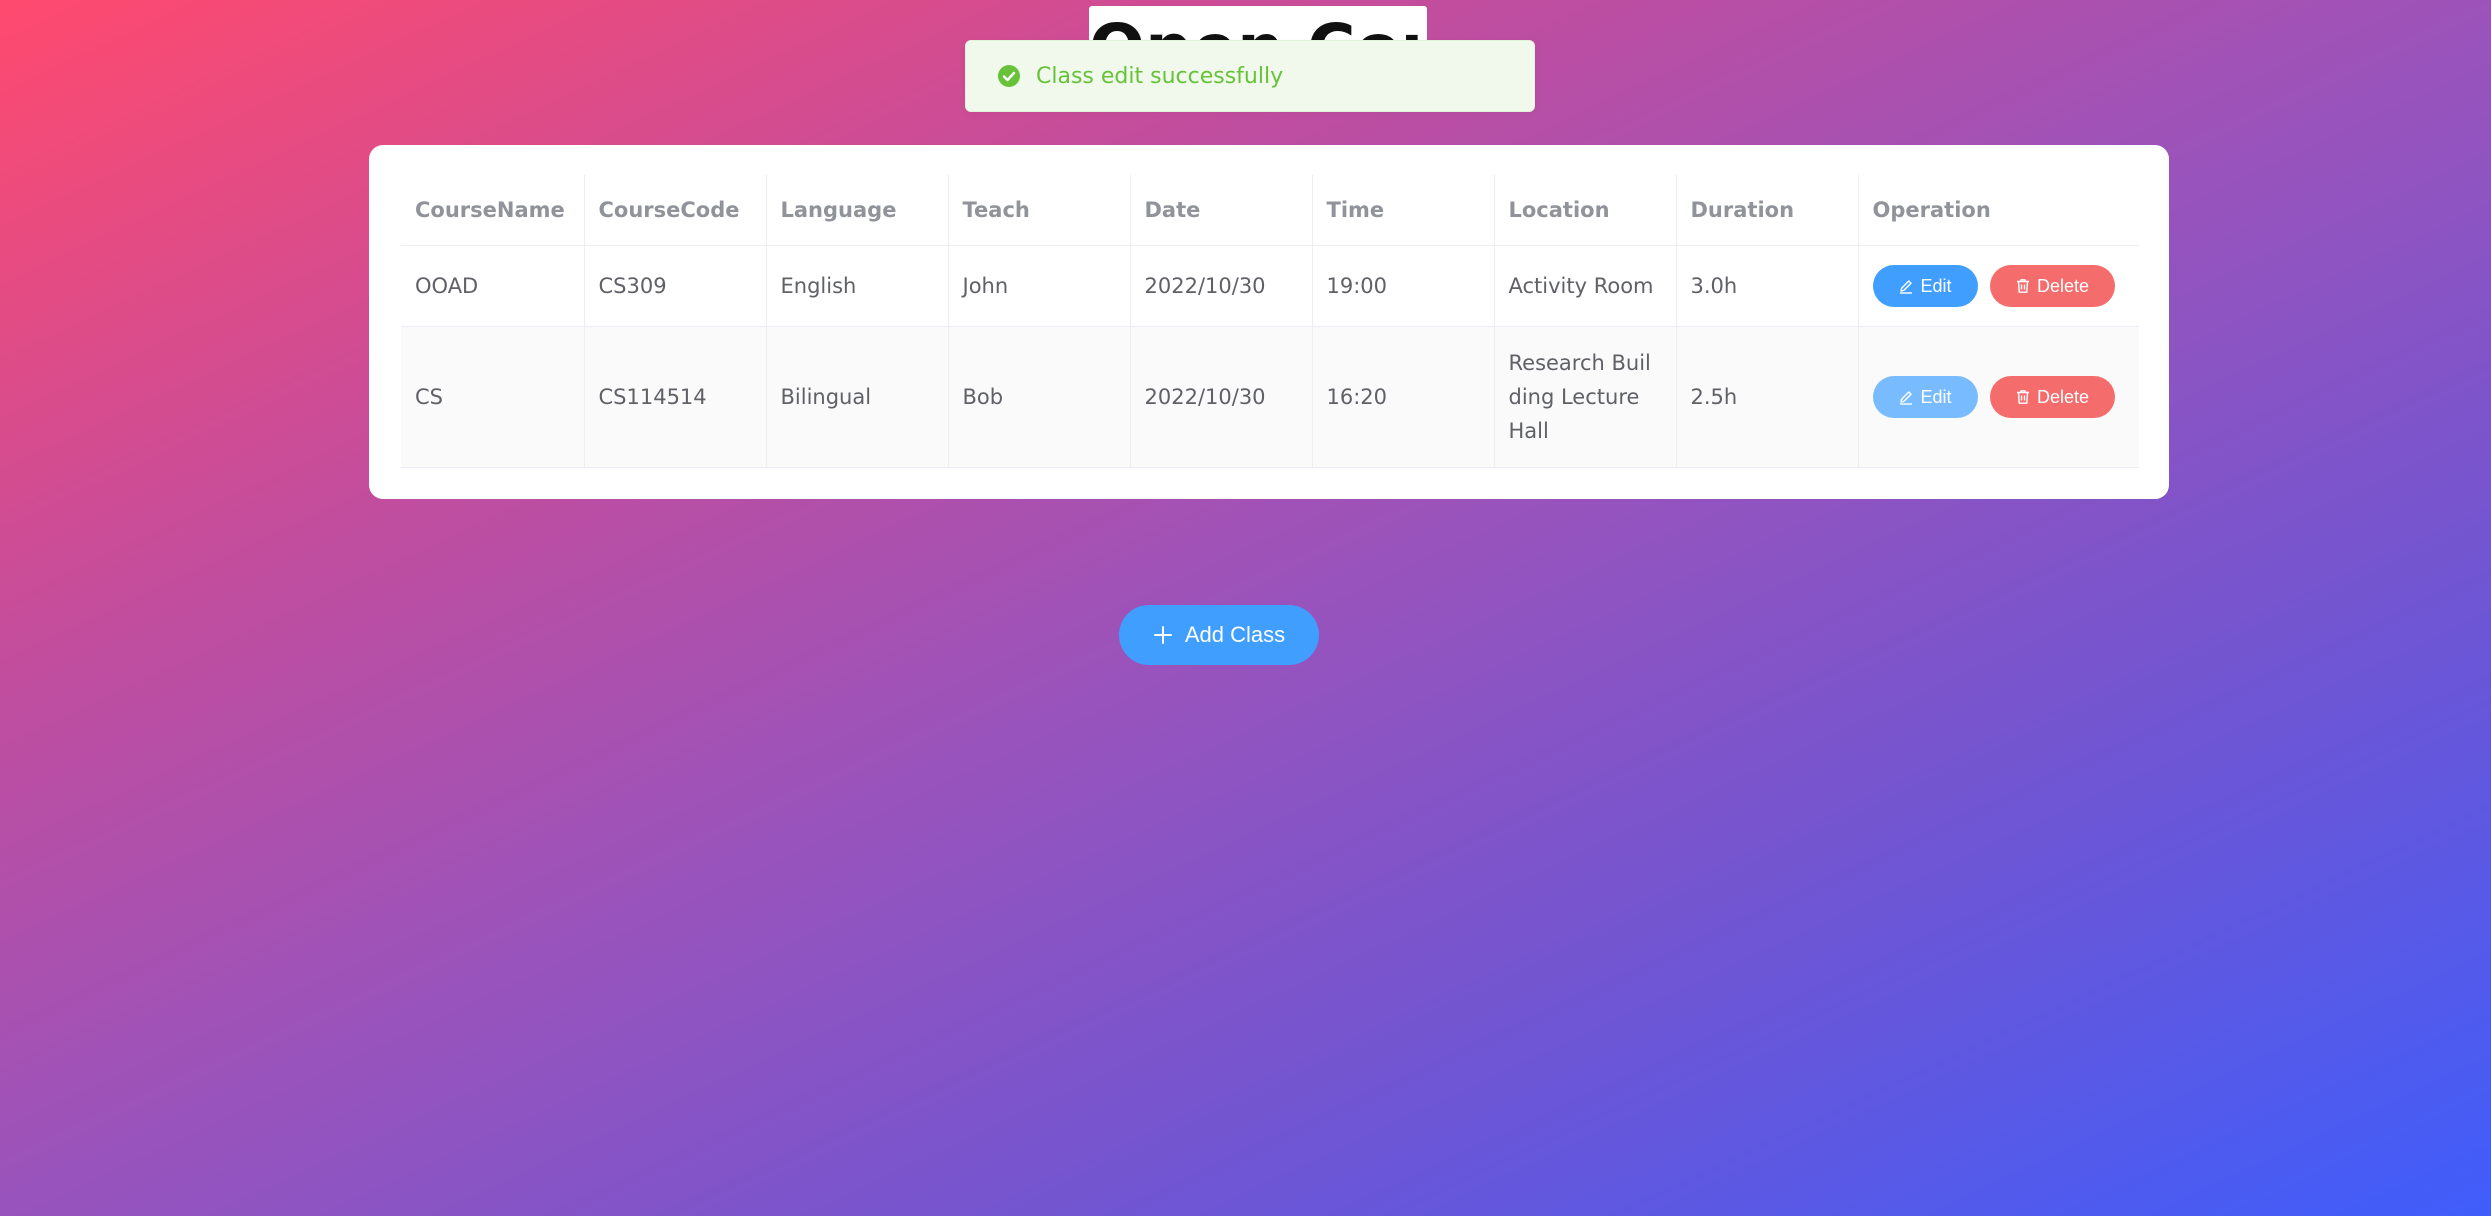 This screenshot has height=1216, width=2491. What do you see at coordinates (1235, 634) in the screenshot?
I see `add-class-label: Add Class` at bounding box center [1235, 634].